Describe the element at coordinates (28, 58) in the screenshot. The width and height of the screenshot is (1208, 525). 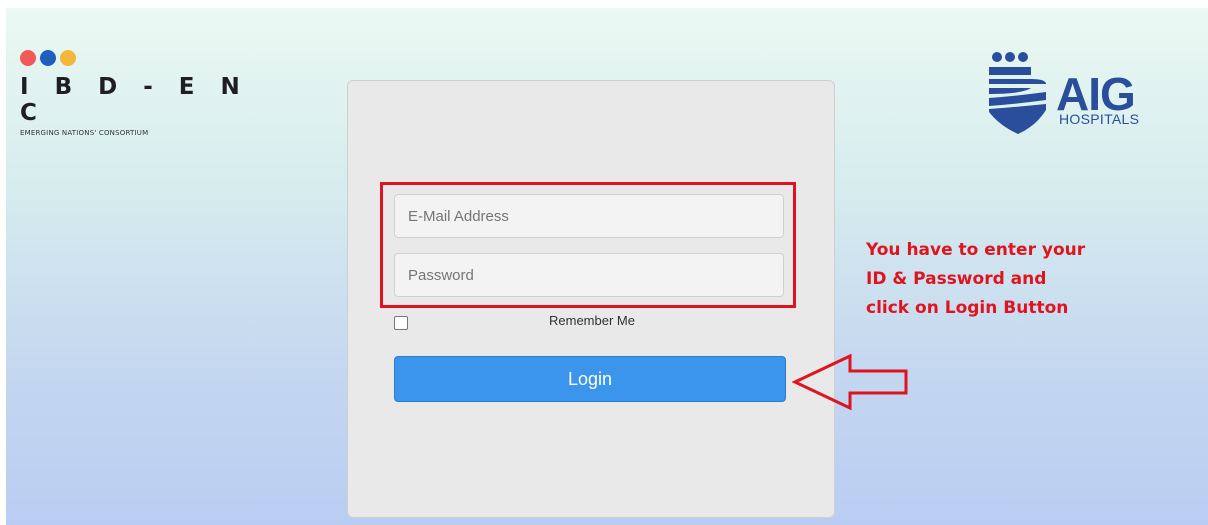
I see `logo-dot-red` at that location.